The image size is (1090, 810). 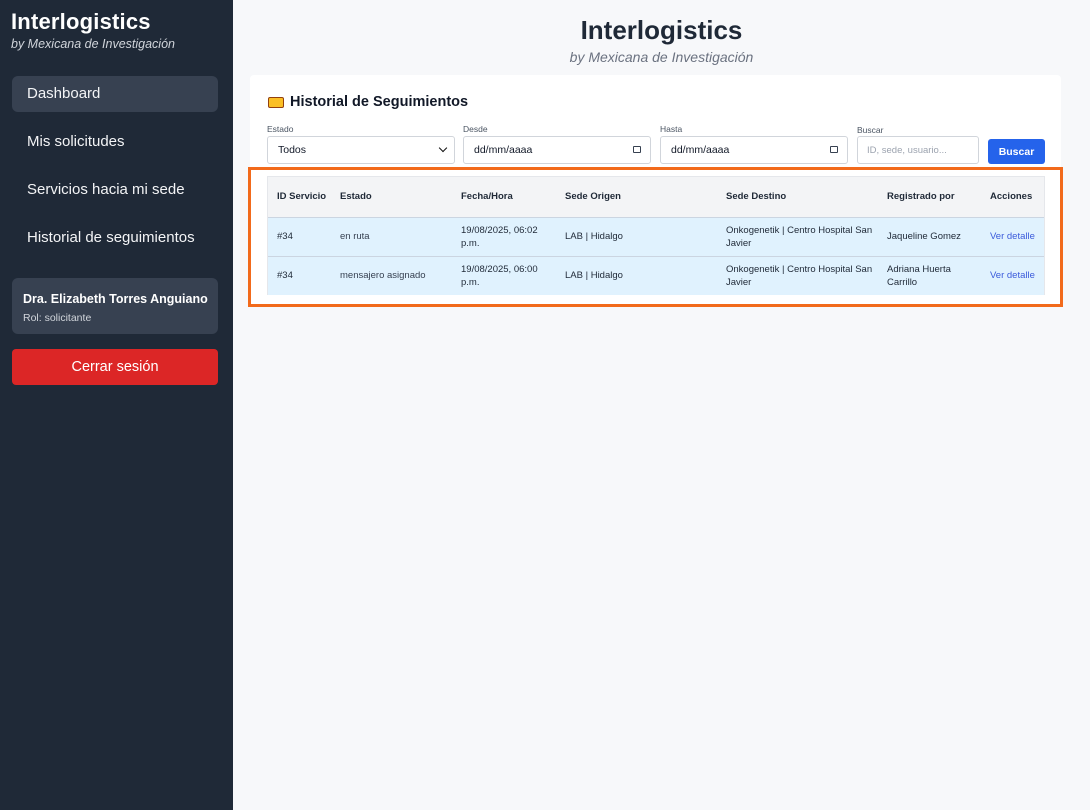 I want to click on hasta-date-input: dd/mm/aaaa, so click(x=754, y=150).